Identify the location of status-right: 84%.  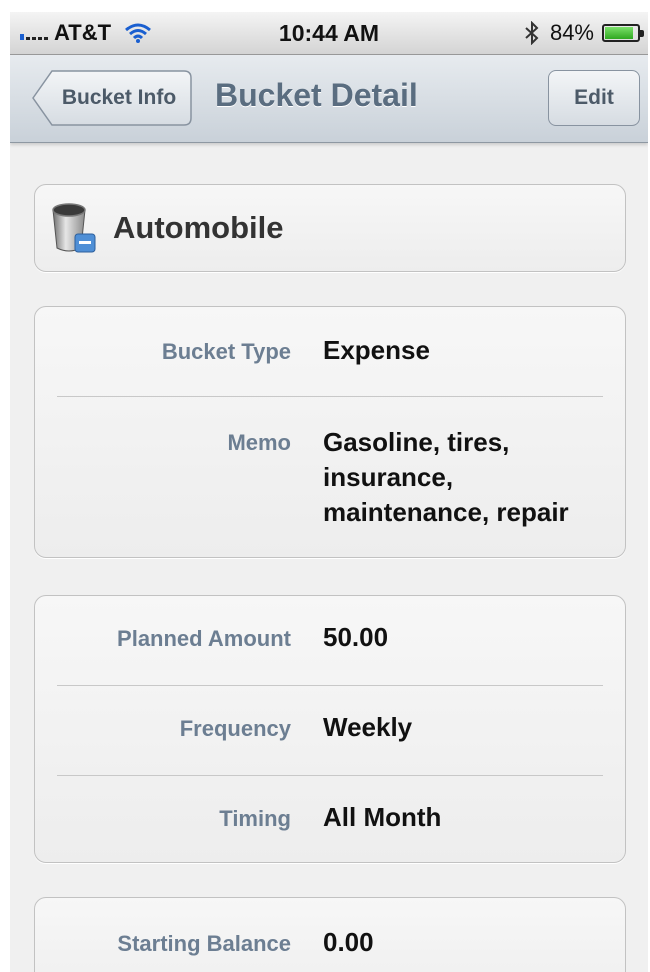
(584, 33).